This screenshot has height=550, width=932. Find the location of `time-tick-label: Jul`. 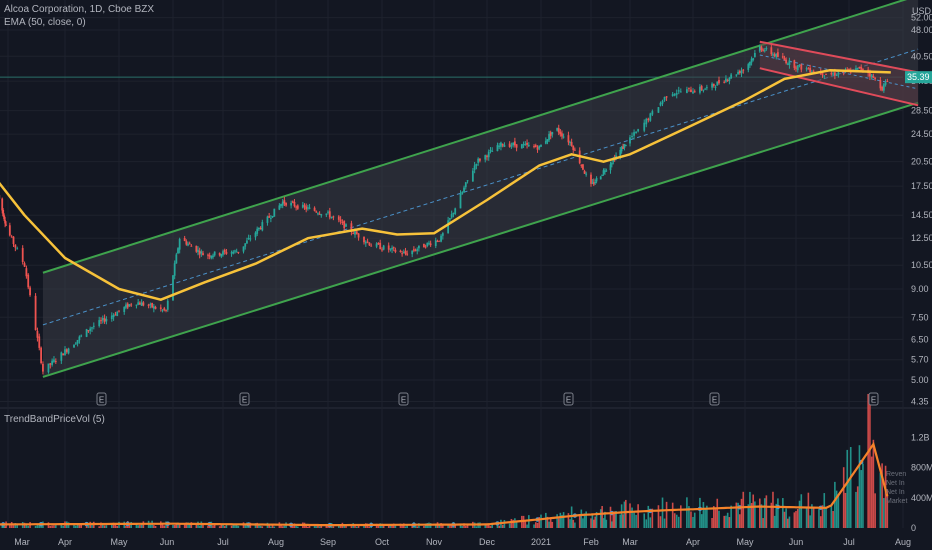

time-tick-label: Jul is located at coordinates (849, 542).